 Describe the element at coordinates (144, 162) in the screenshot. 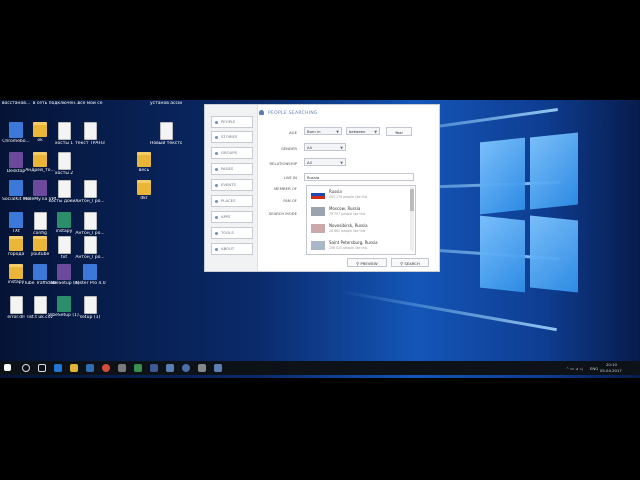

I see `desktop-icon: весь` at that location.